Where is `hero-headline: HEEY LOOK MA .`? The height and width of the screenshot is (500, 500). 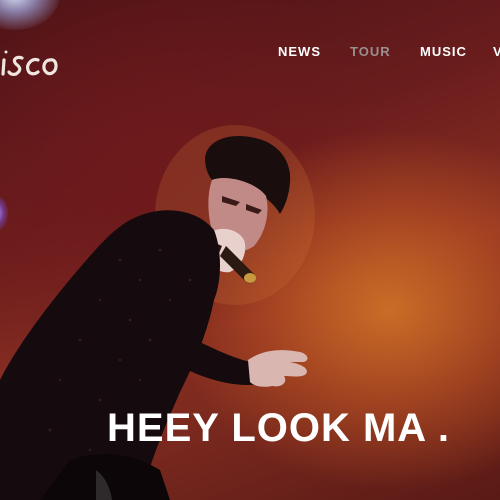
hero-headline: HEEY LOOK MA . is located at coordinates (278, 428).